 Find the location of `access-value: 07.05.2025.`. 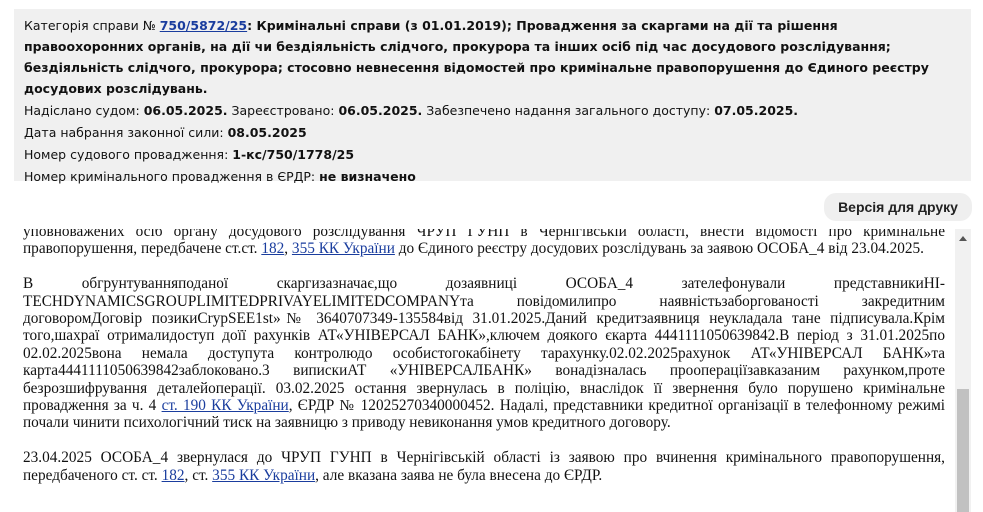

access-value: 07.05.2025. is located at coordinates (756, 110).